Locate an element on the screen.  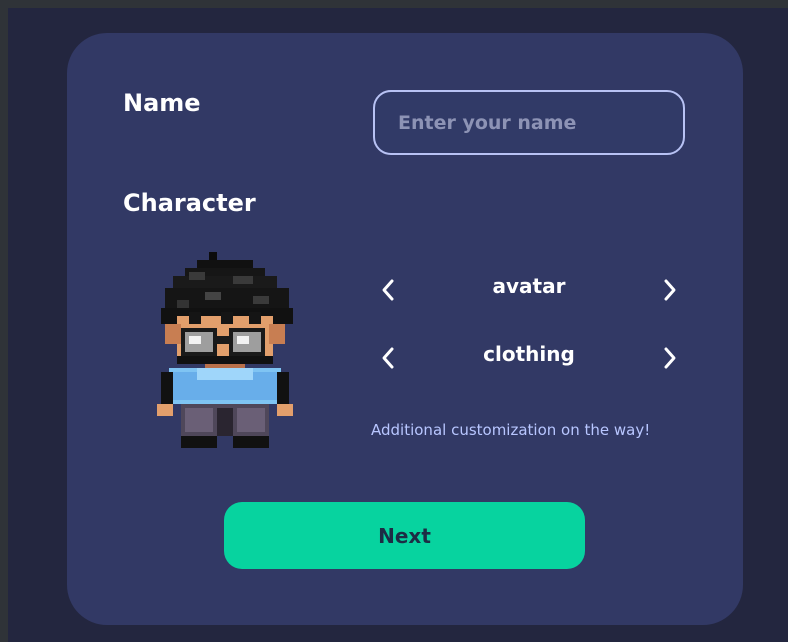
clothing-next-button is located at coordinates (670, 354).